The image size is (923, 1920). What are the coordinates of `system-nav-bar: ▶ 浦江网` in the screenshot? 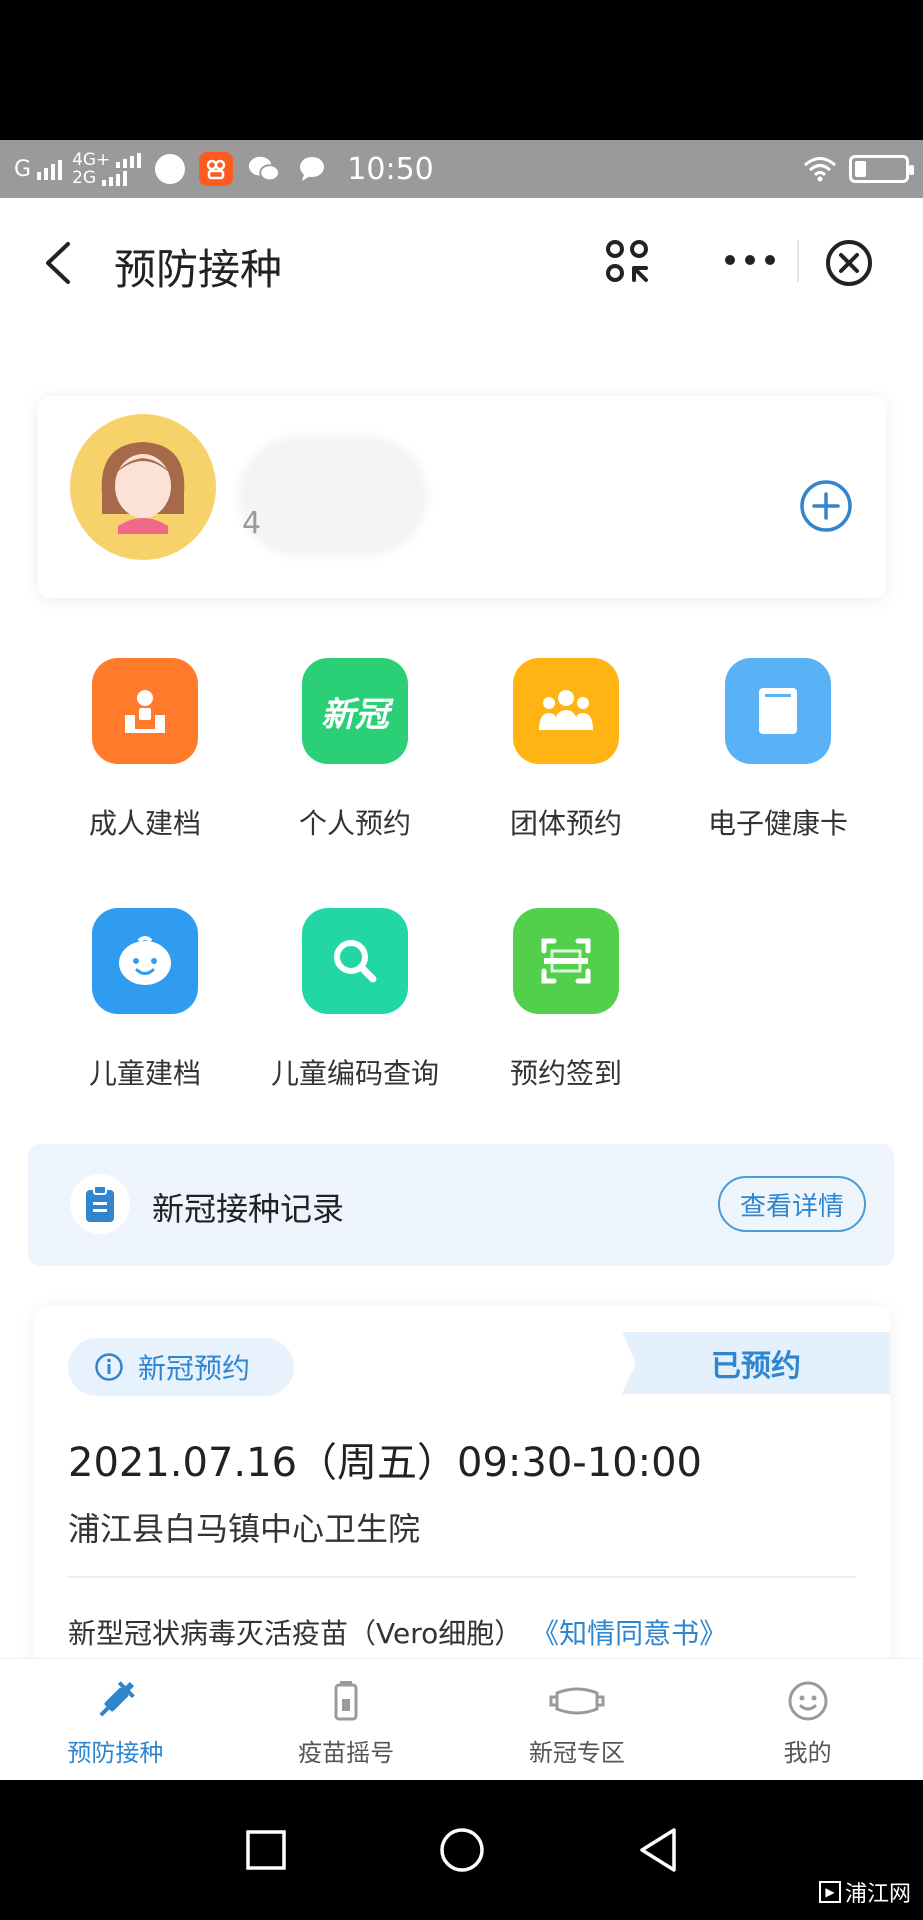 It's located at (461, 1850).